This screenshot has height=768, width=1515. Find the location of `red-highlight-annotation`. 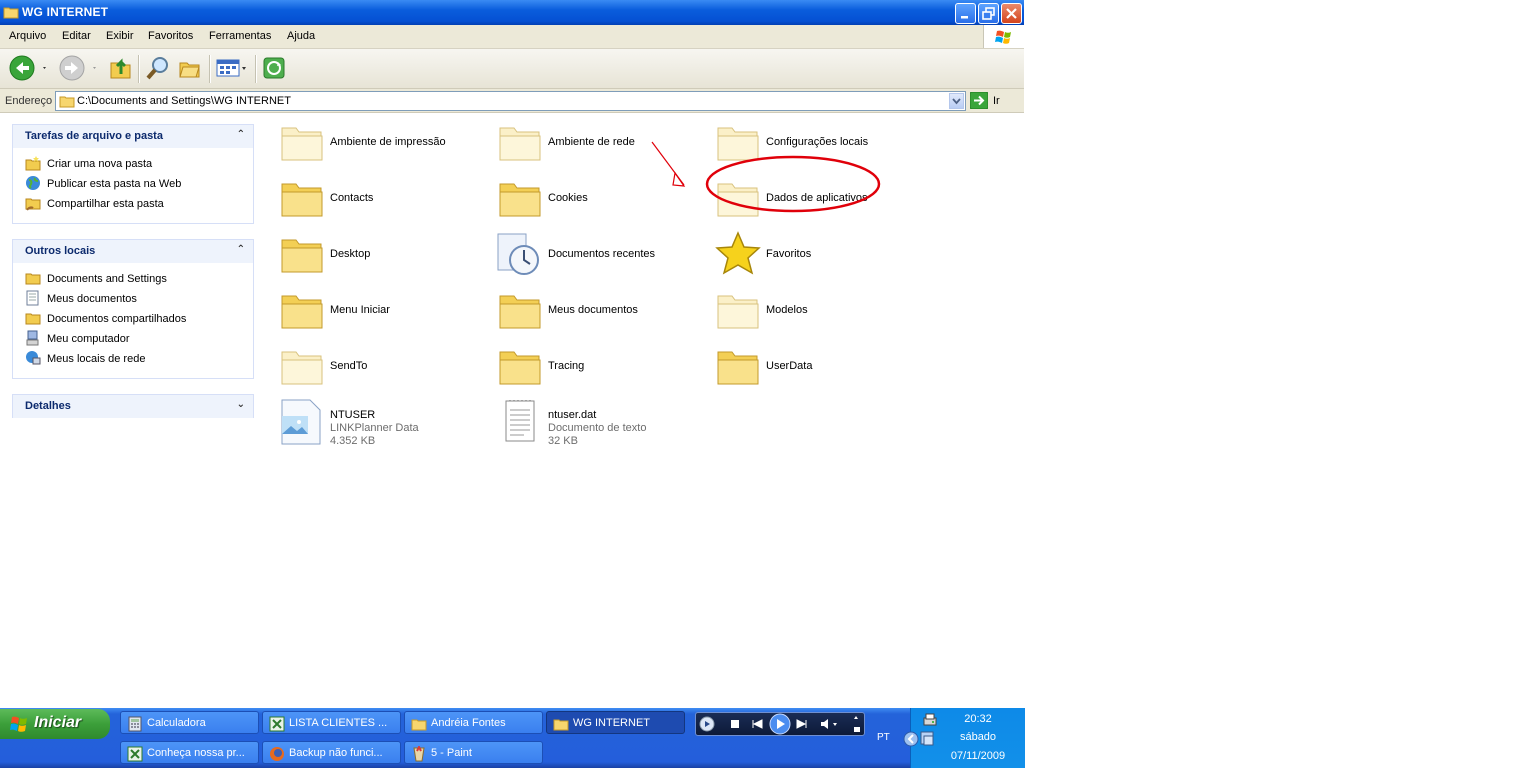

red-highlight-annotation is located at coordinates (766, 177).